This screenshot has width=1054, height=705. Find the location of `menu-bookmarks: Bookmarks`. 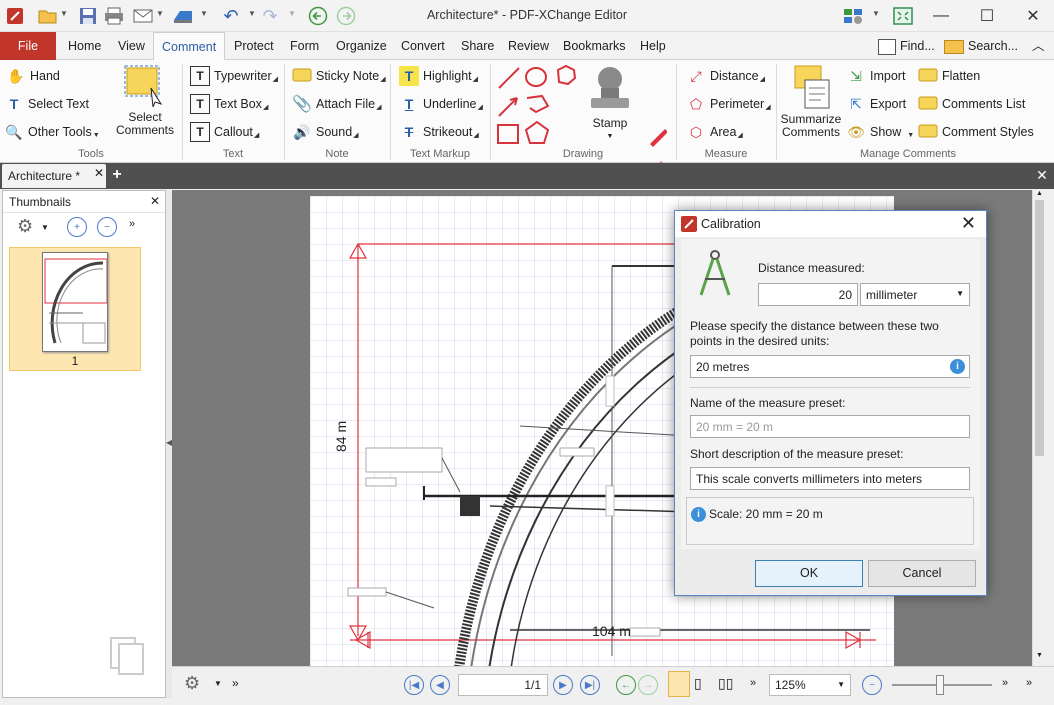

menu-bookmarks: Bookmarks is located at coordinates (594, 46).